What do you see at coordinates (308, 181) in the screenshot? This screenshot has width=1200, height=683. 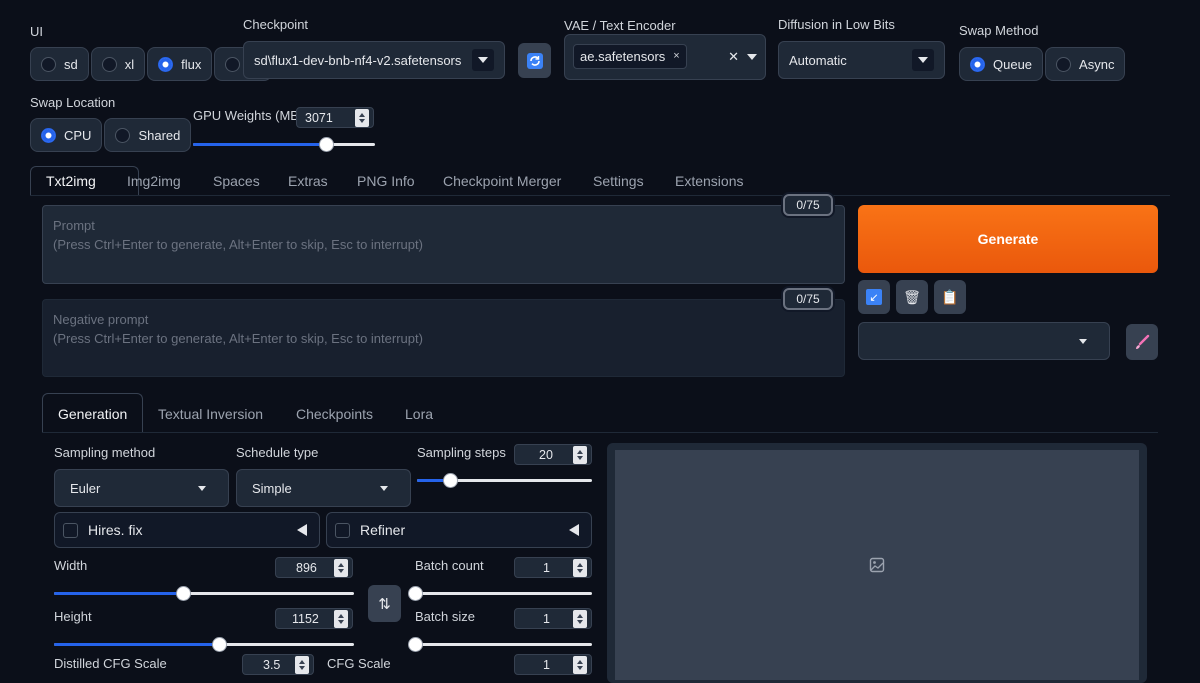 I see `tab-extras: Extras` at bounding box center [308, 181].